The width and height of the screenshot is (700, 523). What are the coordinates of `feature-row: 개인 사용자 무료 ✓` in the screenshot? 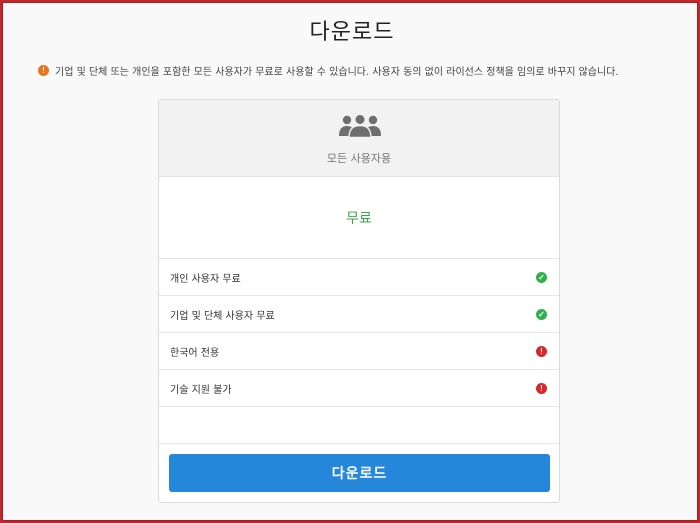 It's located at (359, 277).